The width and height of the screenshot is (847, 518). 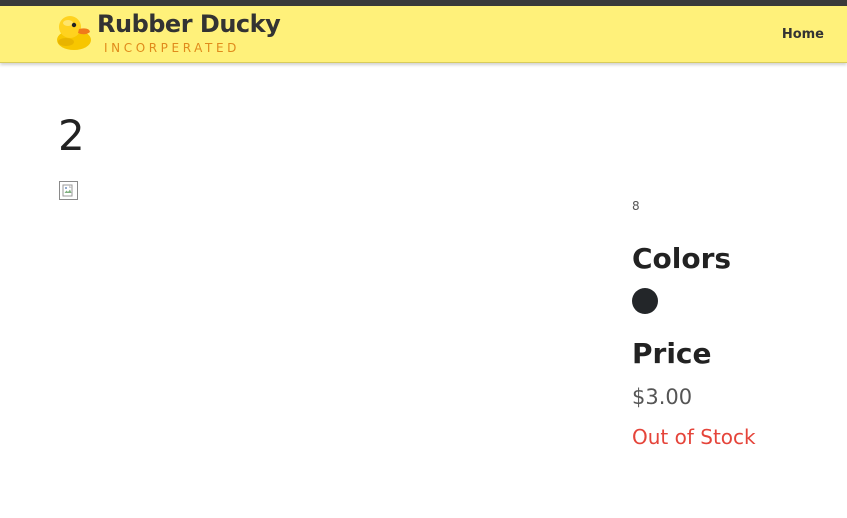 I want to click on color-swatch-dark, so click(x=645, y=301).